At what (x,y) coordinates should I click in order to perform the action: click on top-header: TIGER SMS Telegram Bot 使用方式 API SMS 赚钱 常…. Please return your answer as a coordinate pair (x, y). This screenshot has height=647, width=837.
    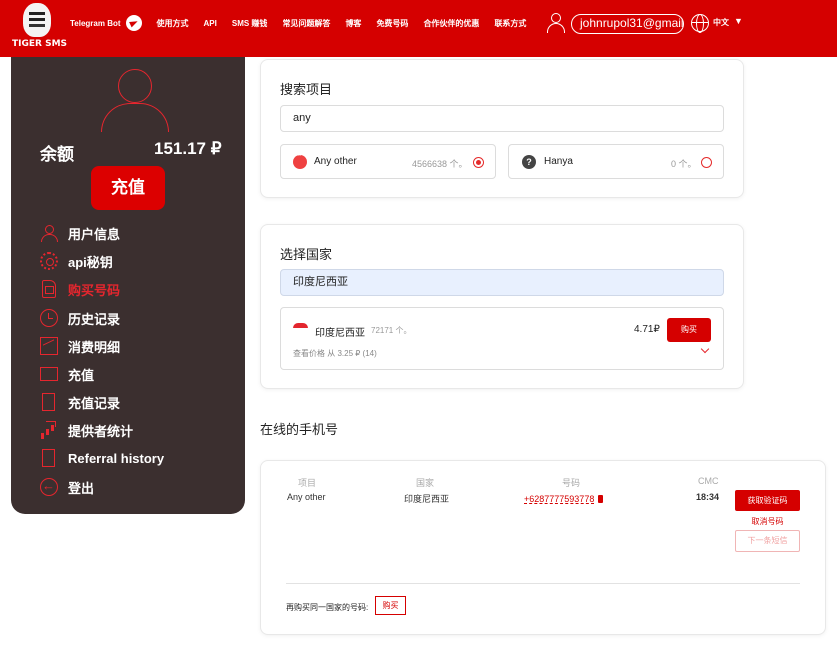
    Looking at the image, I should click on (418, 28).